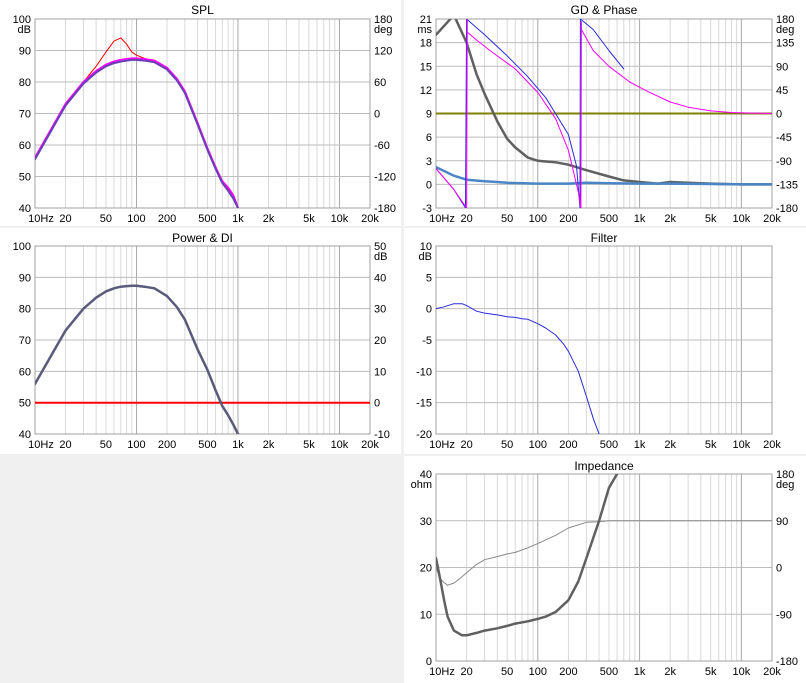 This screenshot has width=806, height=683. What do you see at coordinates (424, 435) in the screenshot?
I see `y-tick-label: -20` at bounding box center [424, 435].